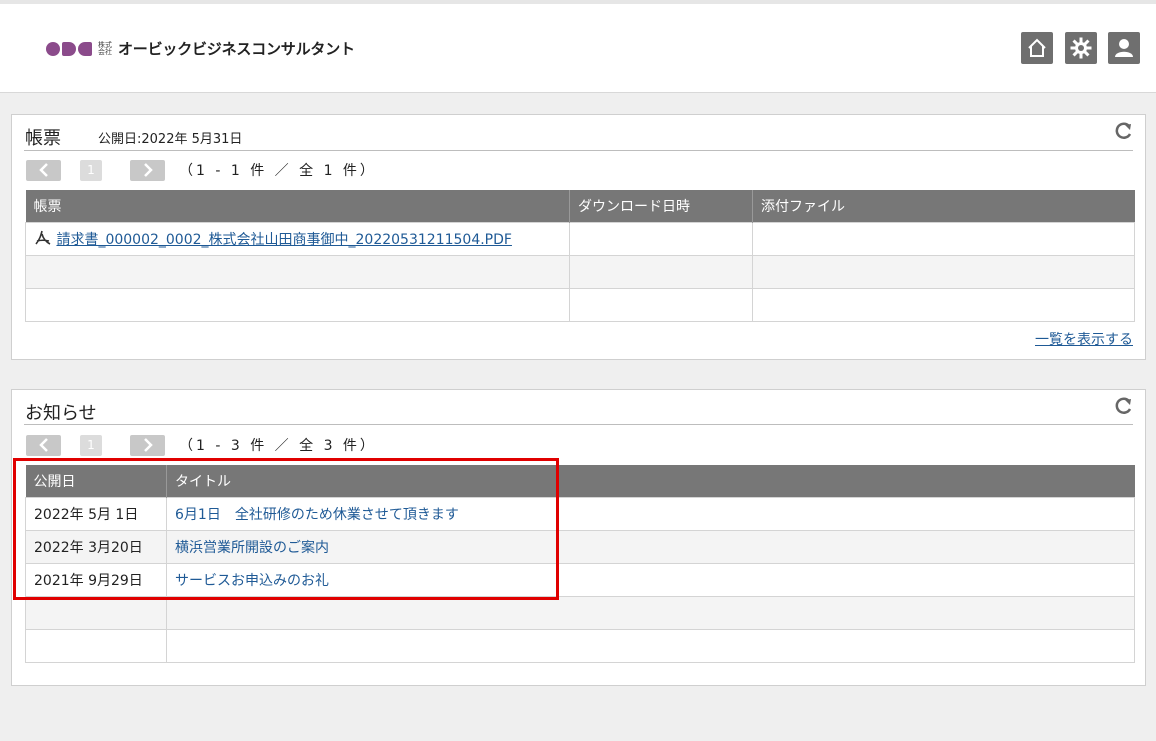 This screenshot has width=1156, height=741. What do you see at coordinates (69, 48) in the screenshot?
I see `obc-logo-mark` at bounding box center [69, 48].